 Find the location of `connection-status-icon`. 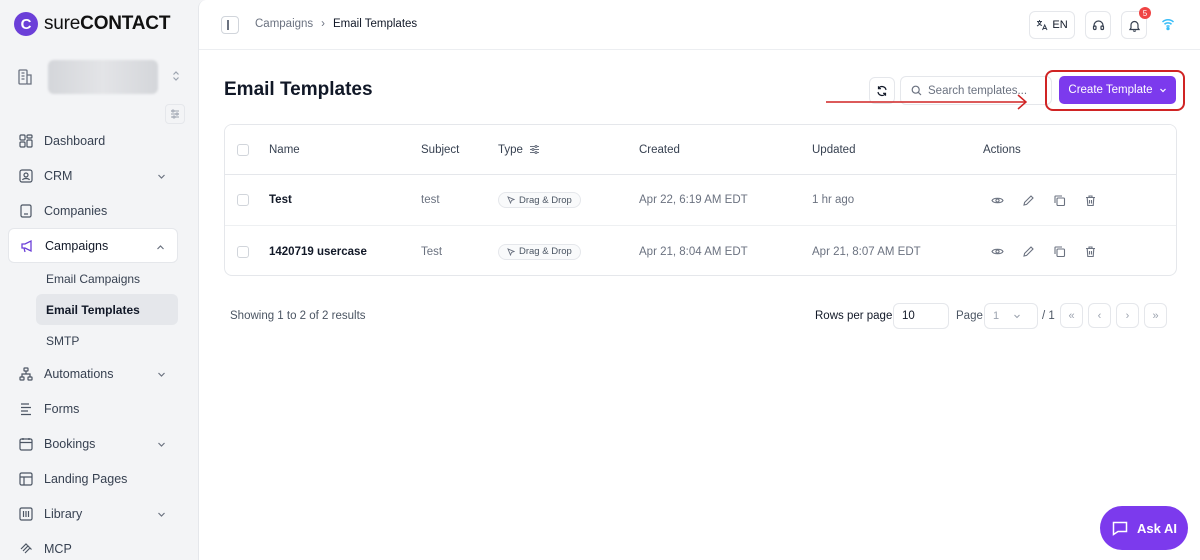

connection-status-icon is located at coordinates (1168, 26).